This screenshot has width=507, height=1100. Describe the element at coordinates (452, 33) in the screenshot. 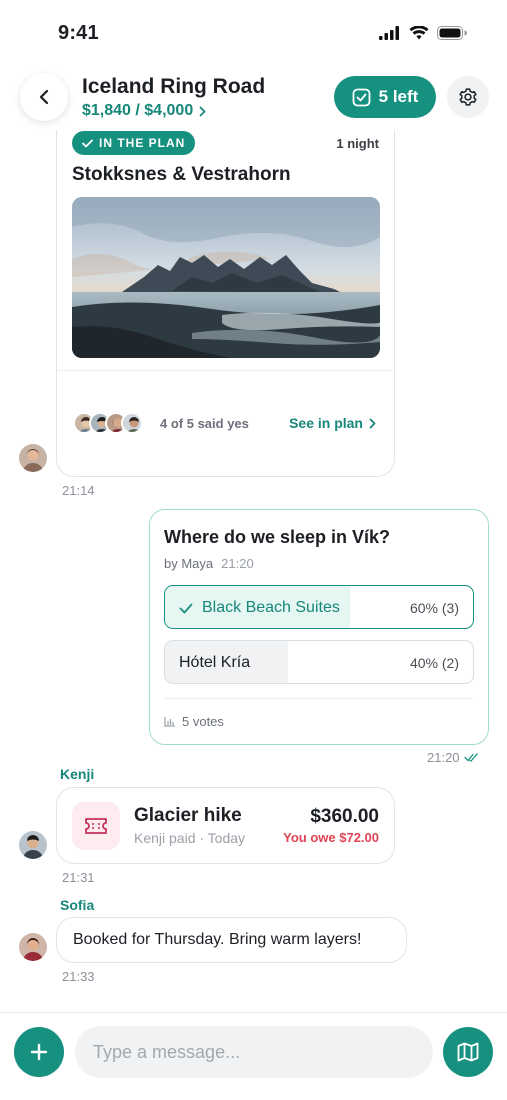

I see `battery-icon` at that location.